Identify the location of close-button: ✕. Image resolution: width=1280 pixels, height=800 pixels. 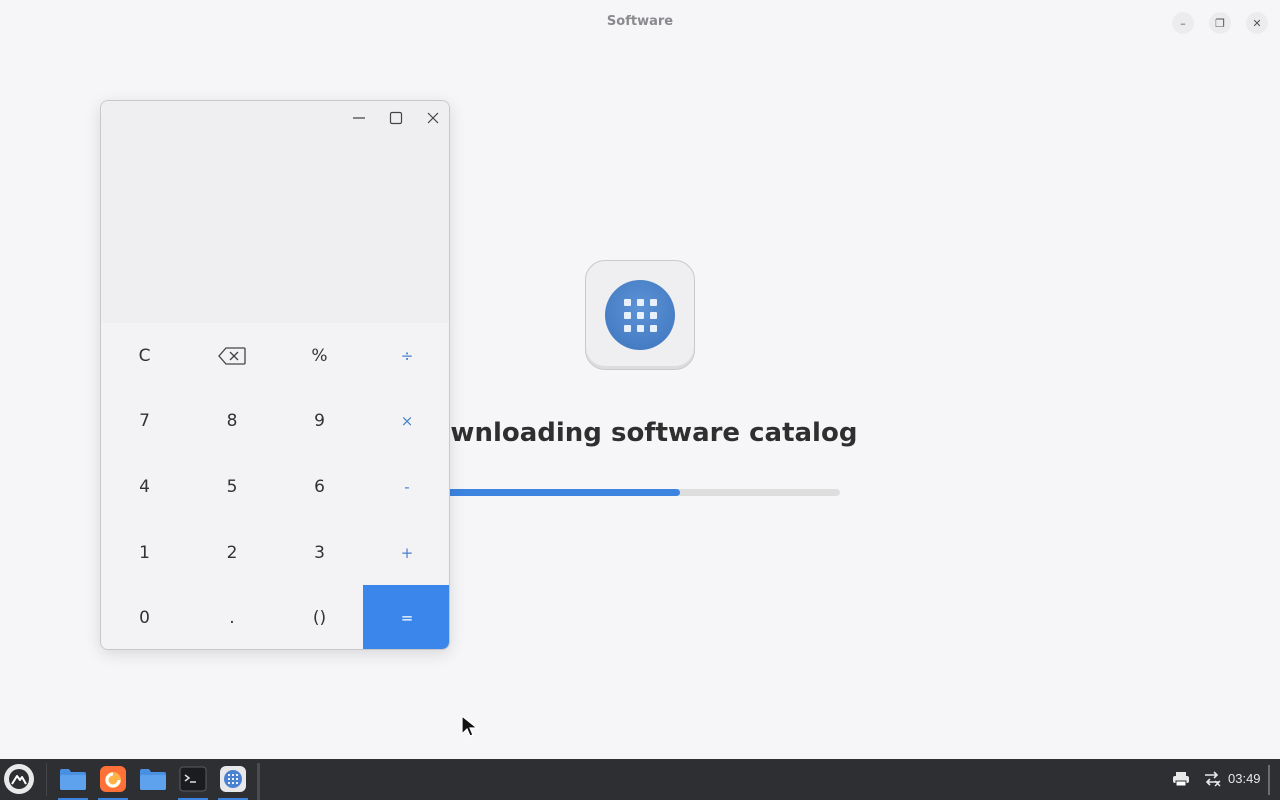
(1257, 23).